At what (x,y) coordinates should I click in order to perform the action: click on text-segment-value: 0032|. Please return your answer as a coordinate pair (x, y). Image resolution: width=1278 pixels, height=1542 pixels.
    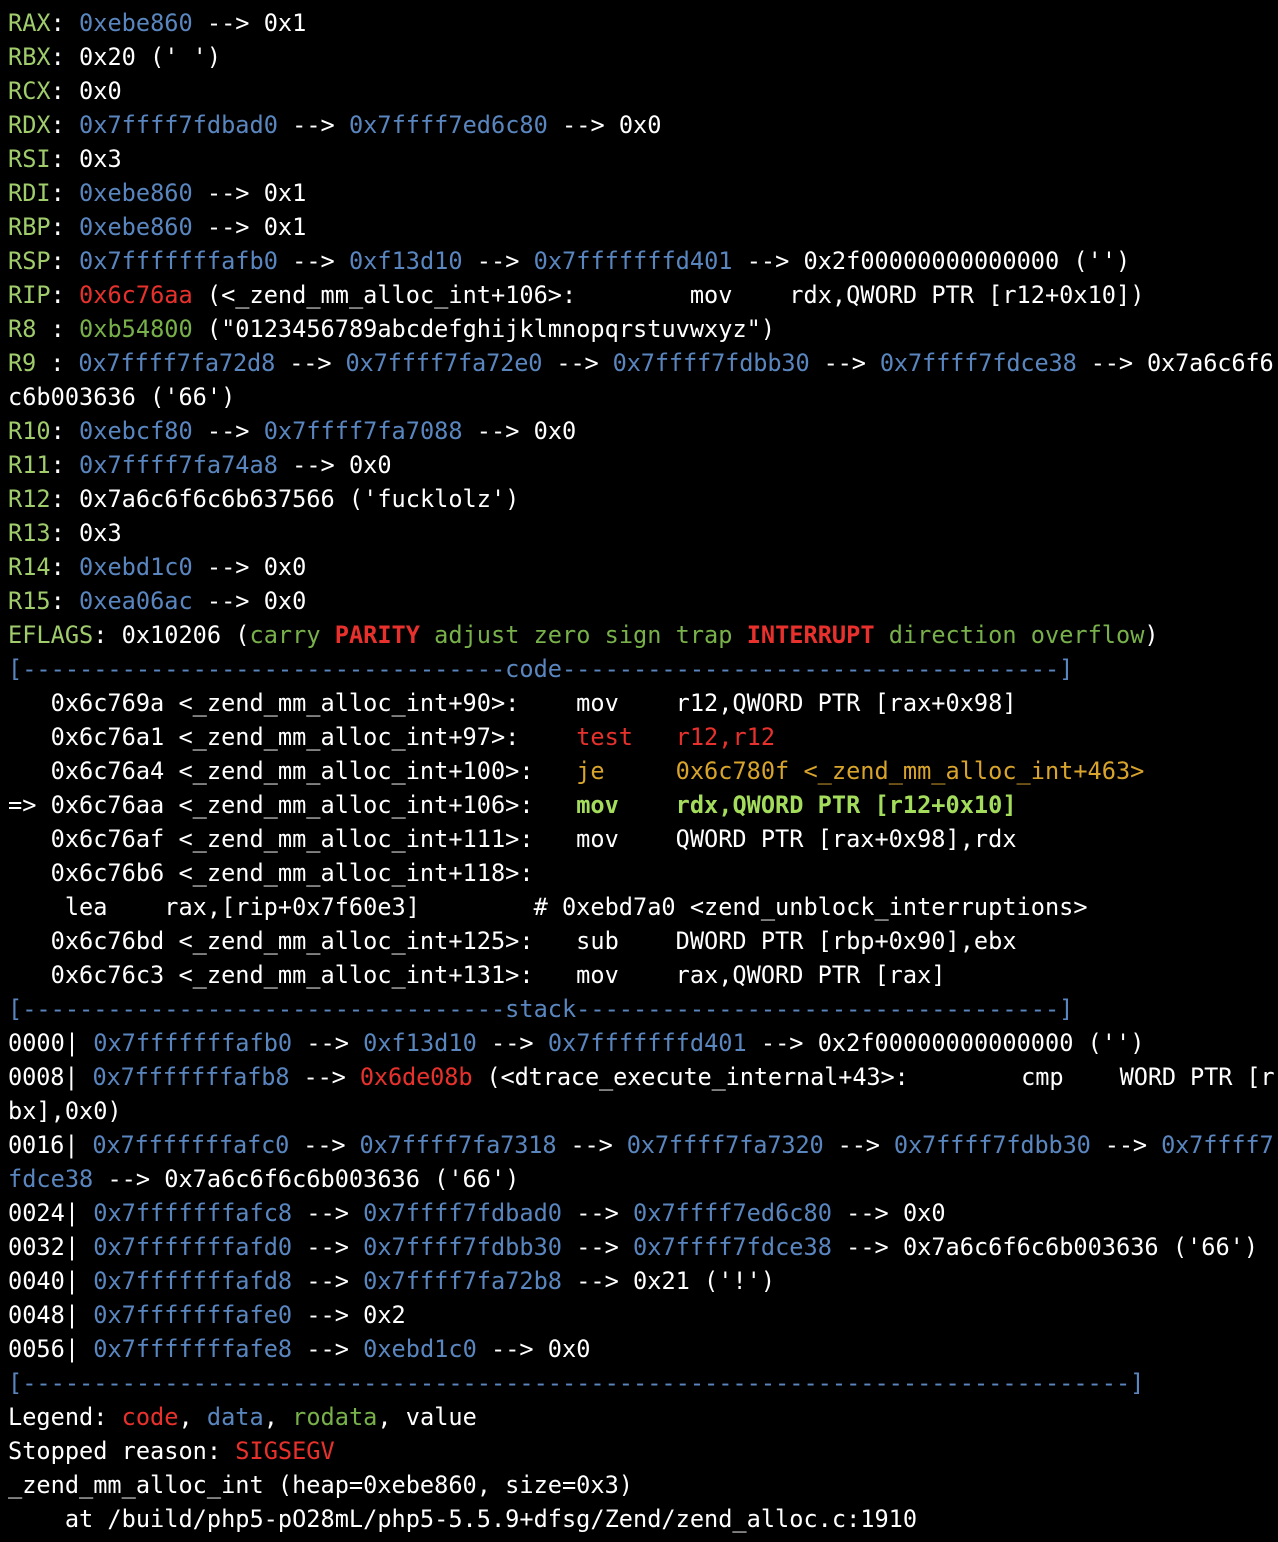
    Looking at the image, I should click on (51, 1247).